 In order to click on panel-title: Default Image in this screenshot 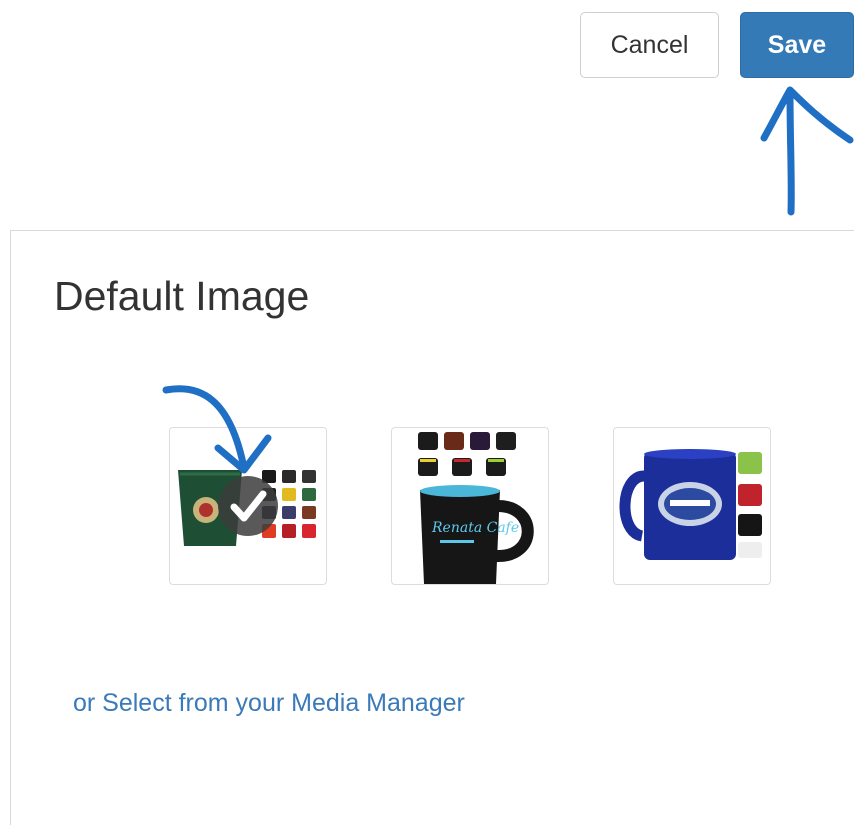, I will do `click(182, 296)`.